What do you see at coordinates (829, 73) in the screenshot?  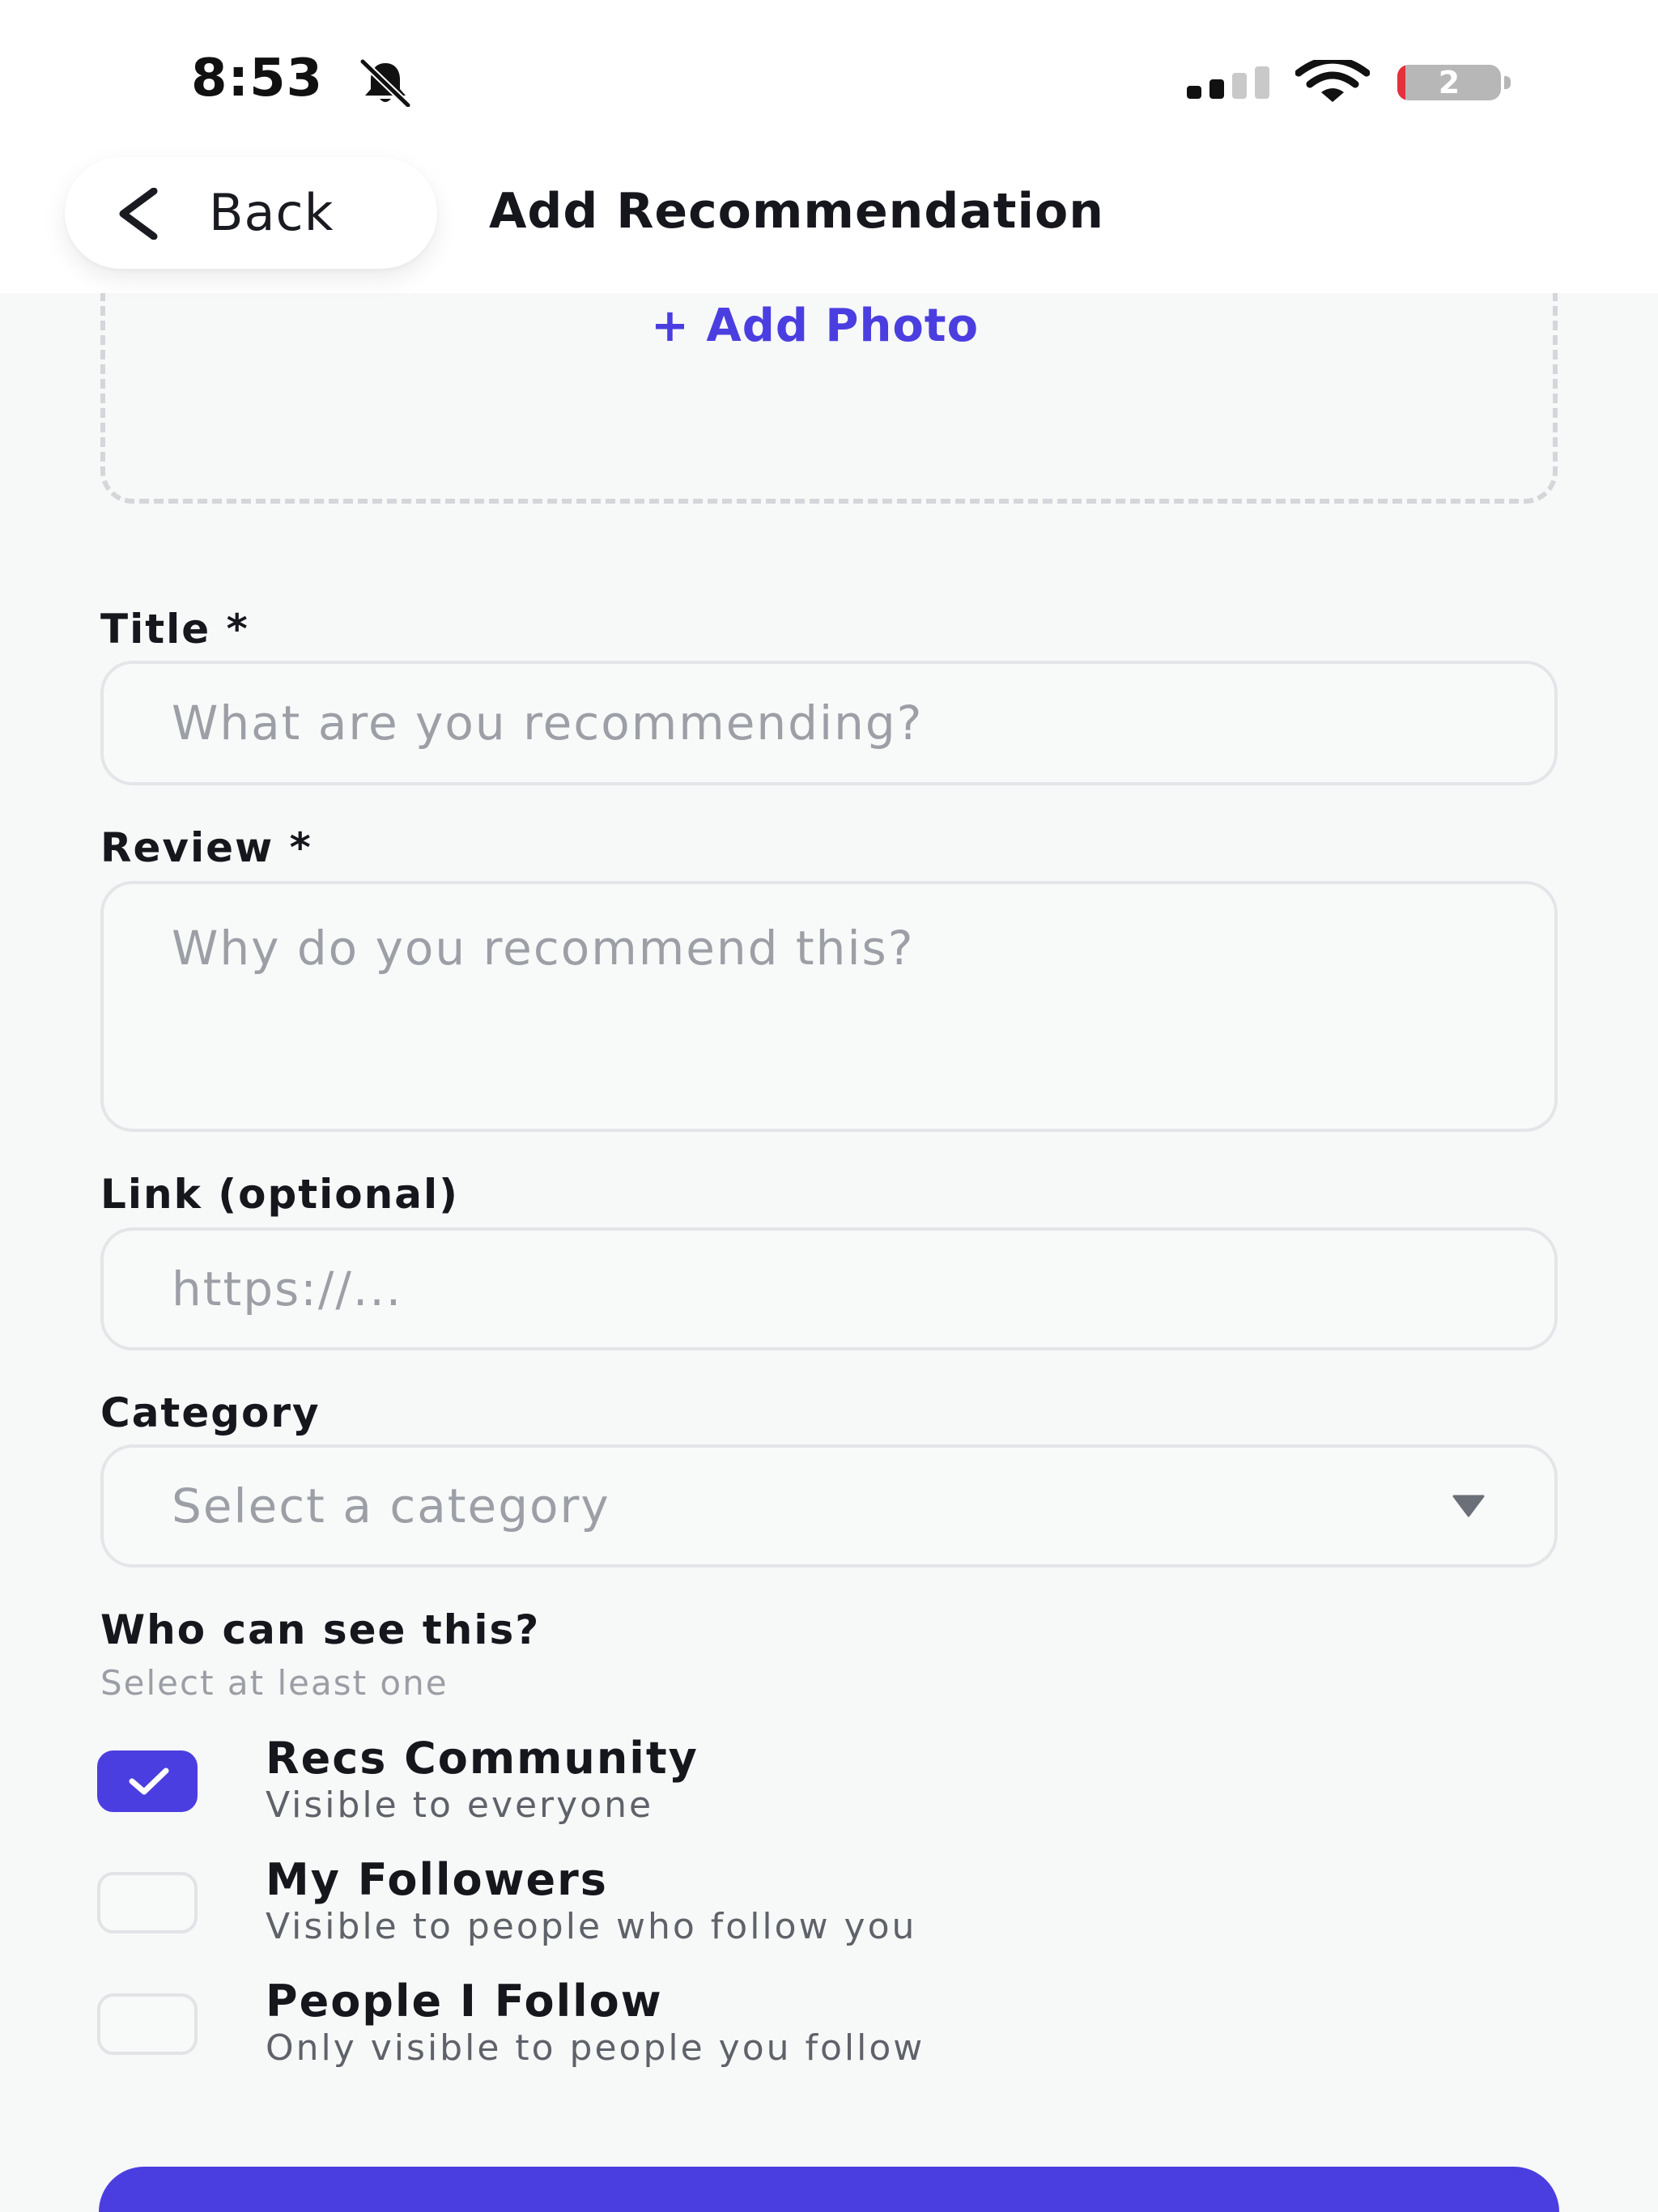 I see `status-bar: 8:53 2` at bounding box center [829, 73].